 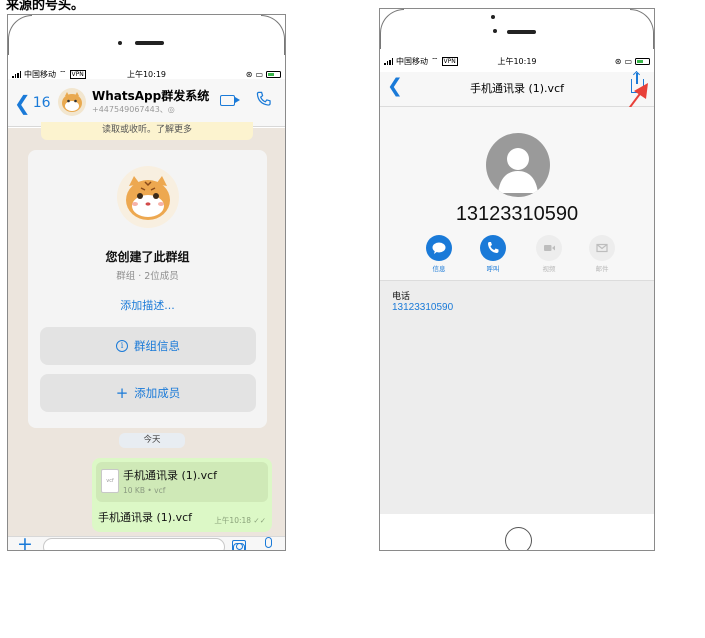 I want to click on message-input, so click(x=144, y=544).